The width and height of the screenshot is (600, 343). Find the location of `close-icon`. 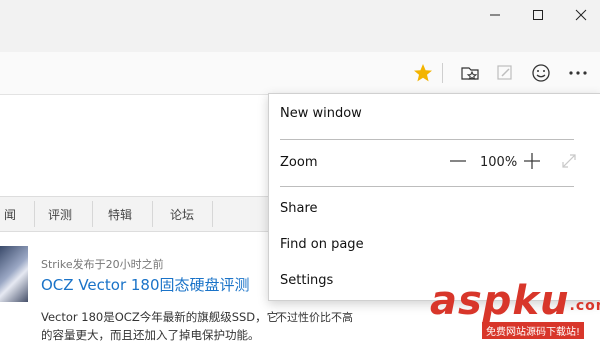

close-icon is located at coordinates (581, 15).